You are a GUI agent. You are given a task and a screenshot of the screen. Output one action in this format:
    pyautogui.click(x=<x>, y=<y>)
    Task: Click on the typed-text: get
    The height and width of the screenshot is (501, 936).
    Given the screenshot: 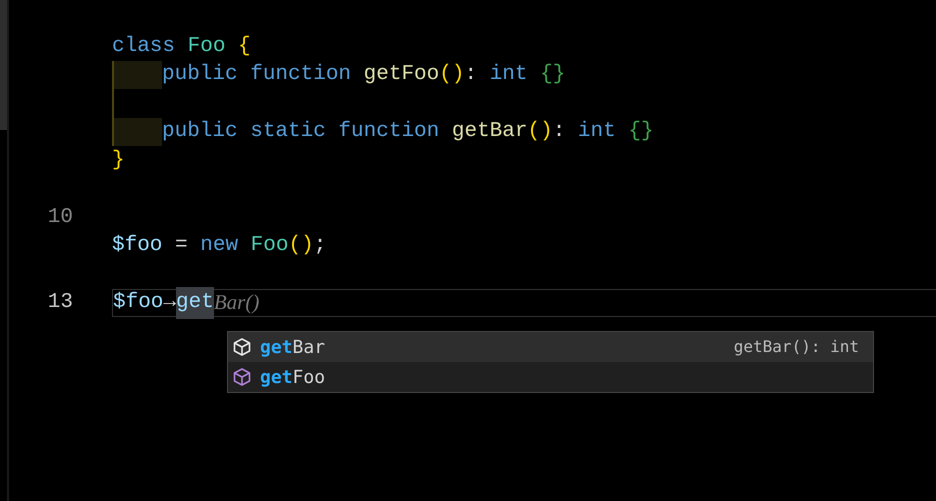 What is the action you would take?
    pyautogui.click(x=195, y=302)
    